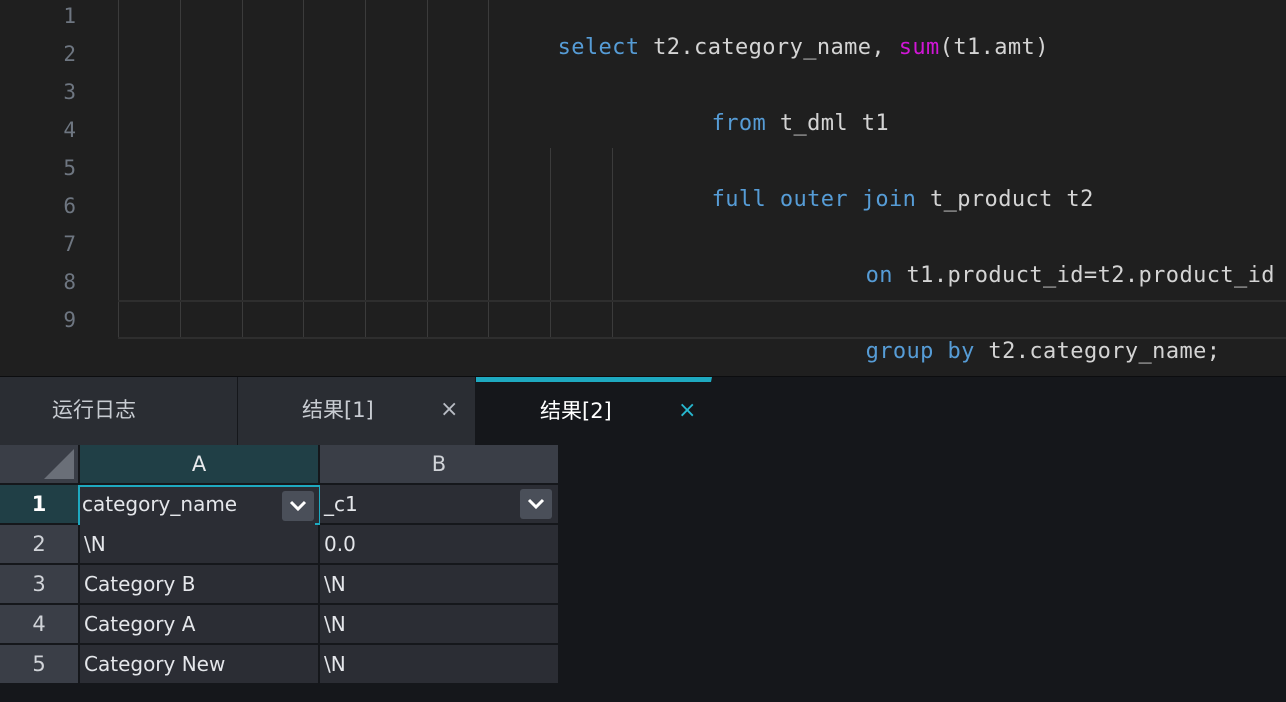 This screenshot has height=702, width=1286. Describe the element at coordinates (827, 123) in the screenshot. I see `code-text: t_dml t1` at that location.